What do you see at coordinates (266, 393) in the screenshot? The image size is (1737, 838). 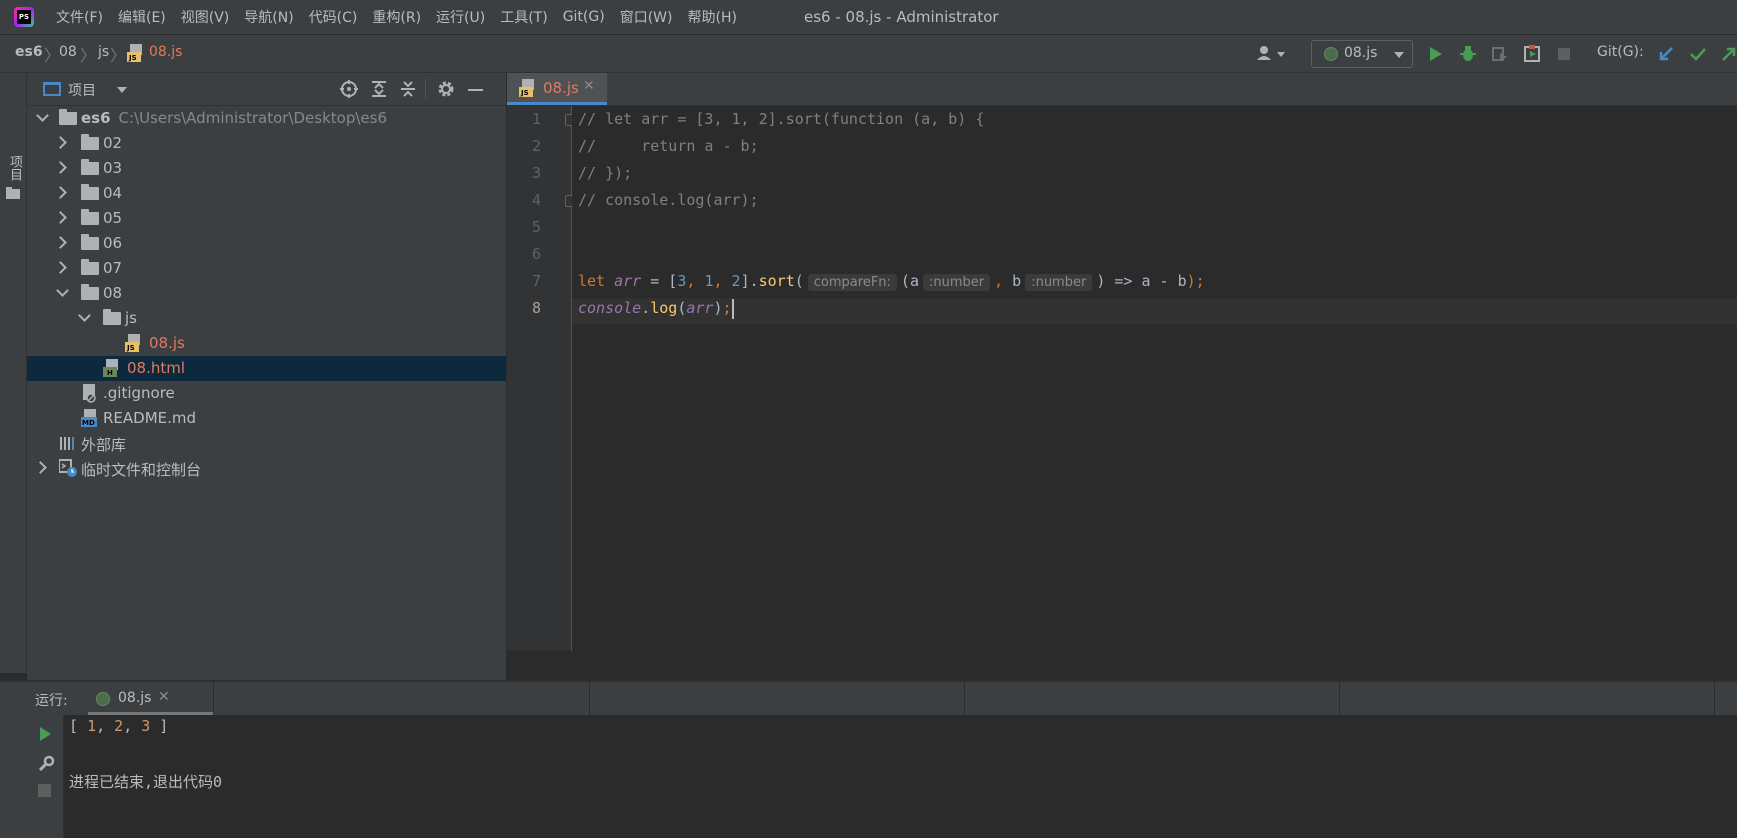 I see `tree-row-file-gitignore: .gitignore` at bounding box center [266, 393].